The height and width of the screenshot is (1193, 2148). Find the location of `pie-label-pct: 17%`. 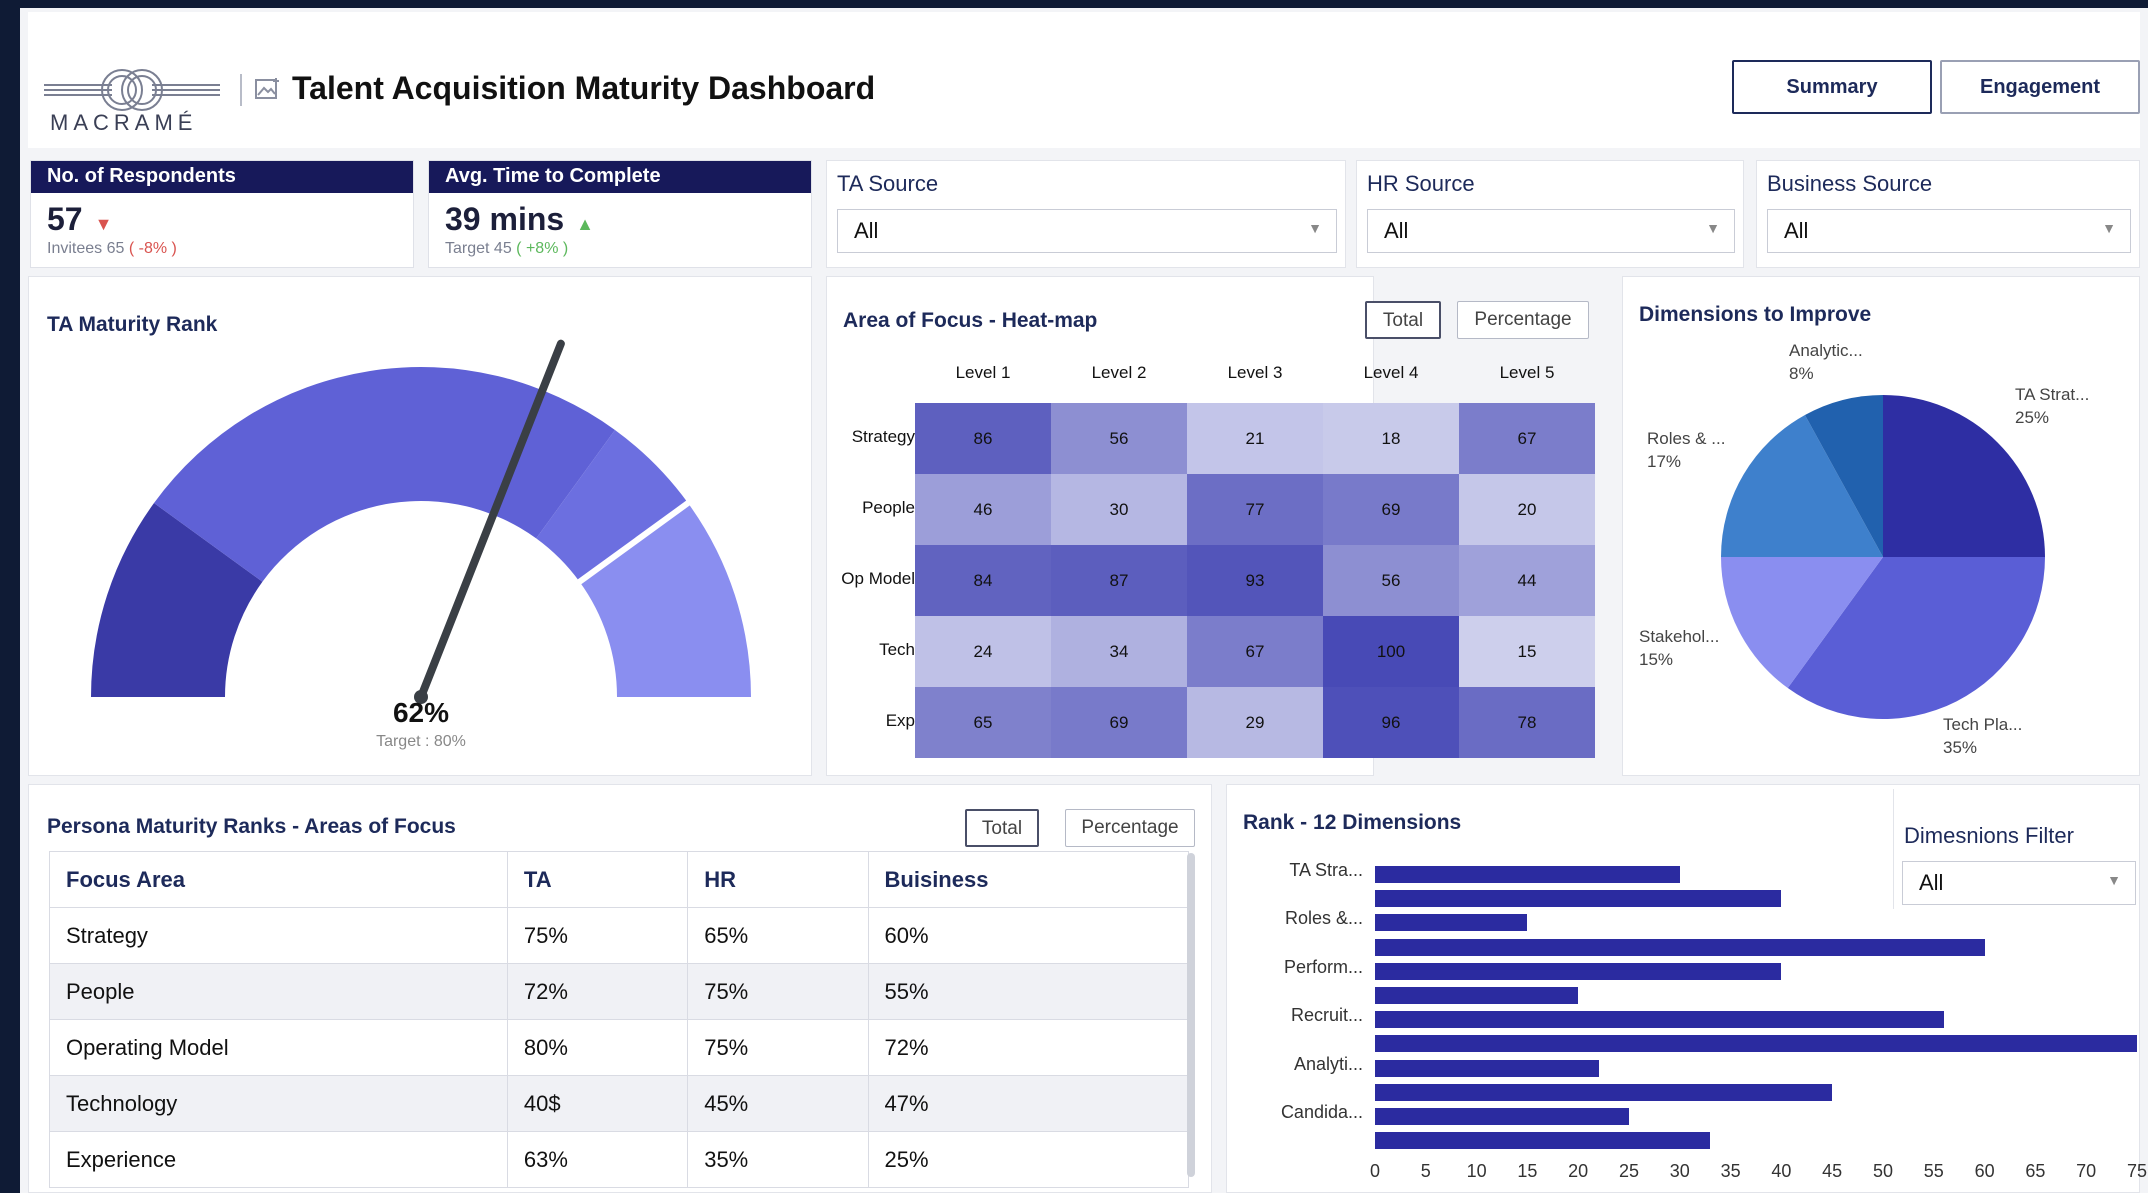

pie-label-pct: 17% is located at coordinates (1664, 461).